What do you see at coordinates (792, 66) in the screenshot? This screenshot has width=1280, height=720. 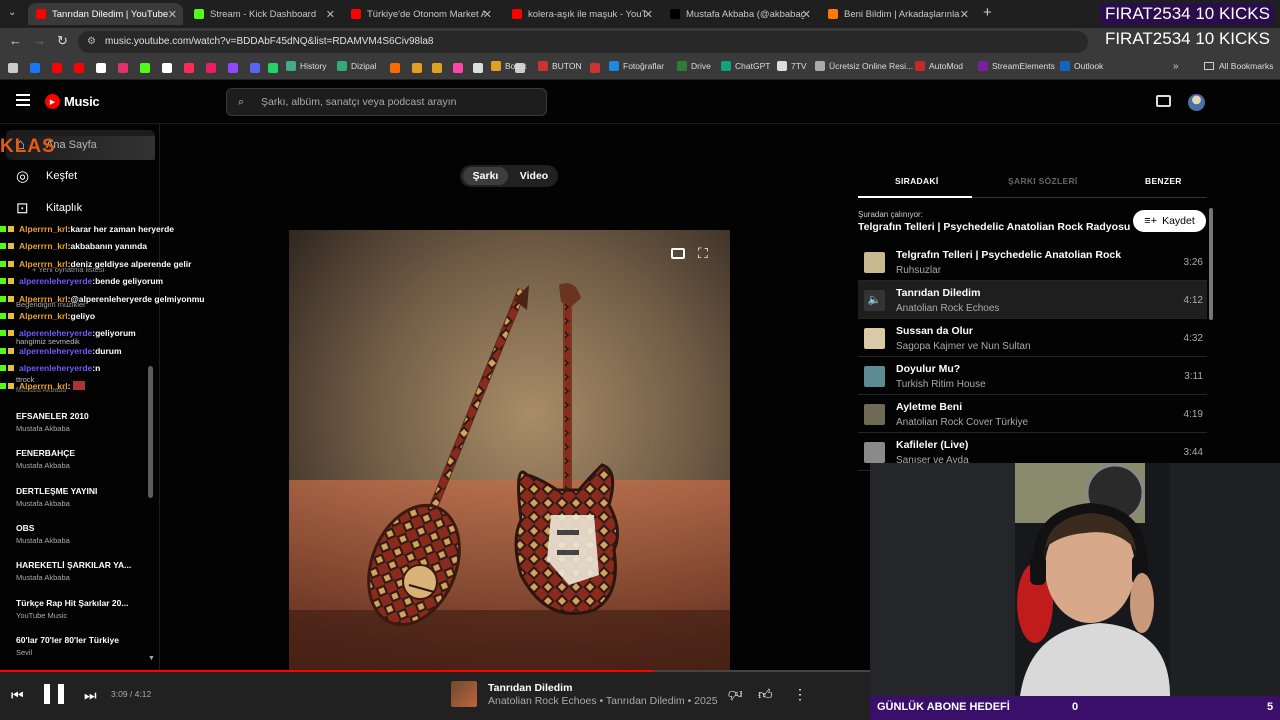 I see `bookmark-item: 7TV` at bounding box center [792, 66].